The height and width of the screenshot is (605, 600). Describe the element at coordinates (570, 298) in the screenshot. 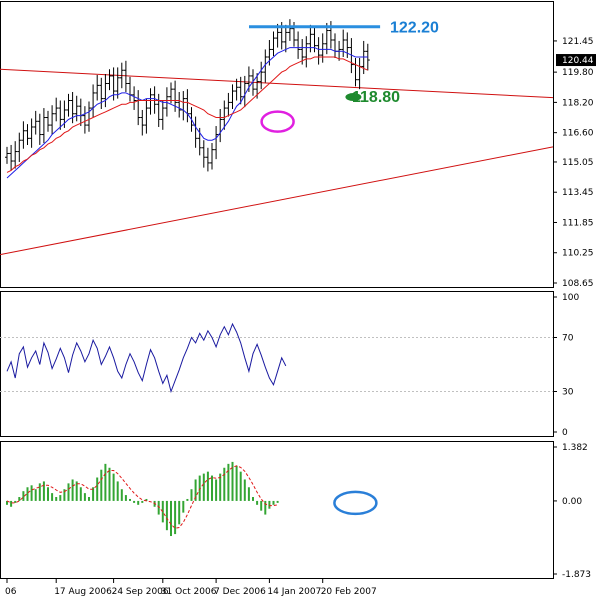

I see `osc-tick-label: 100` at that location.